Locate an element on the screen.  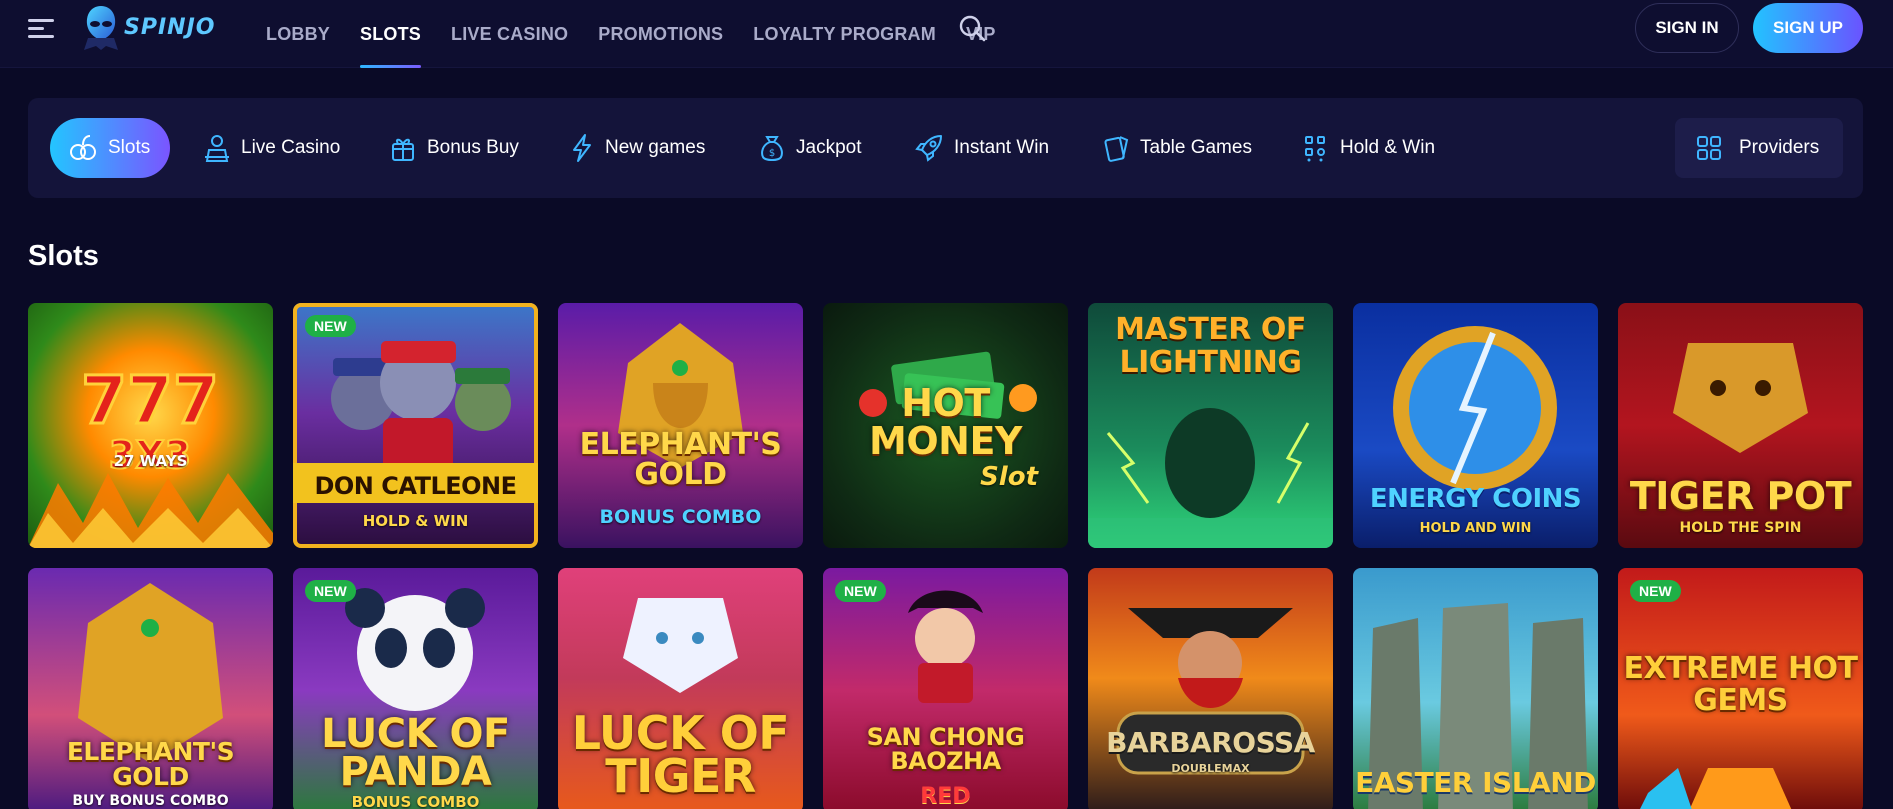
game-title: ENERGY COINS is located at coordinates (1475, 499).